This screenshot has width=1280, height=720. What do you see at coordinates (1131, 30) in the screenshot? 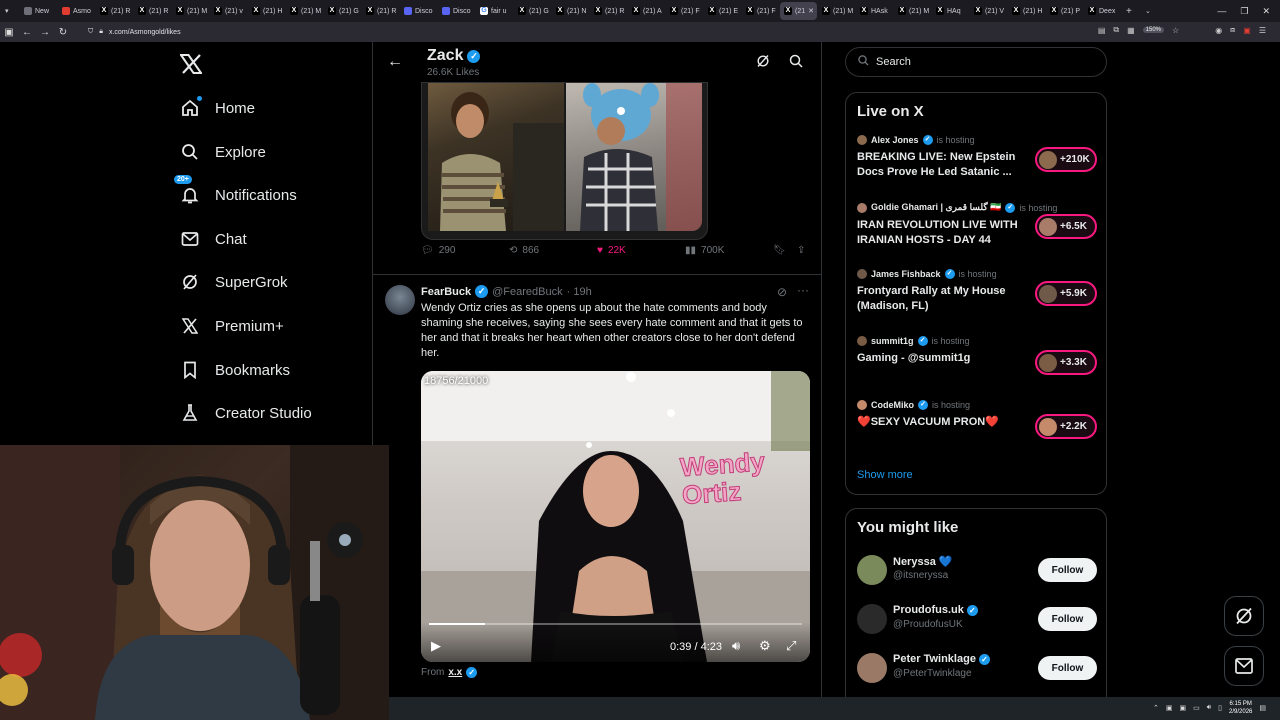
I see `screenshot-icon: ▦` at bounding box center [1131, 30].